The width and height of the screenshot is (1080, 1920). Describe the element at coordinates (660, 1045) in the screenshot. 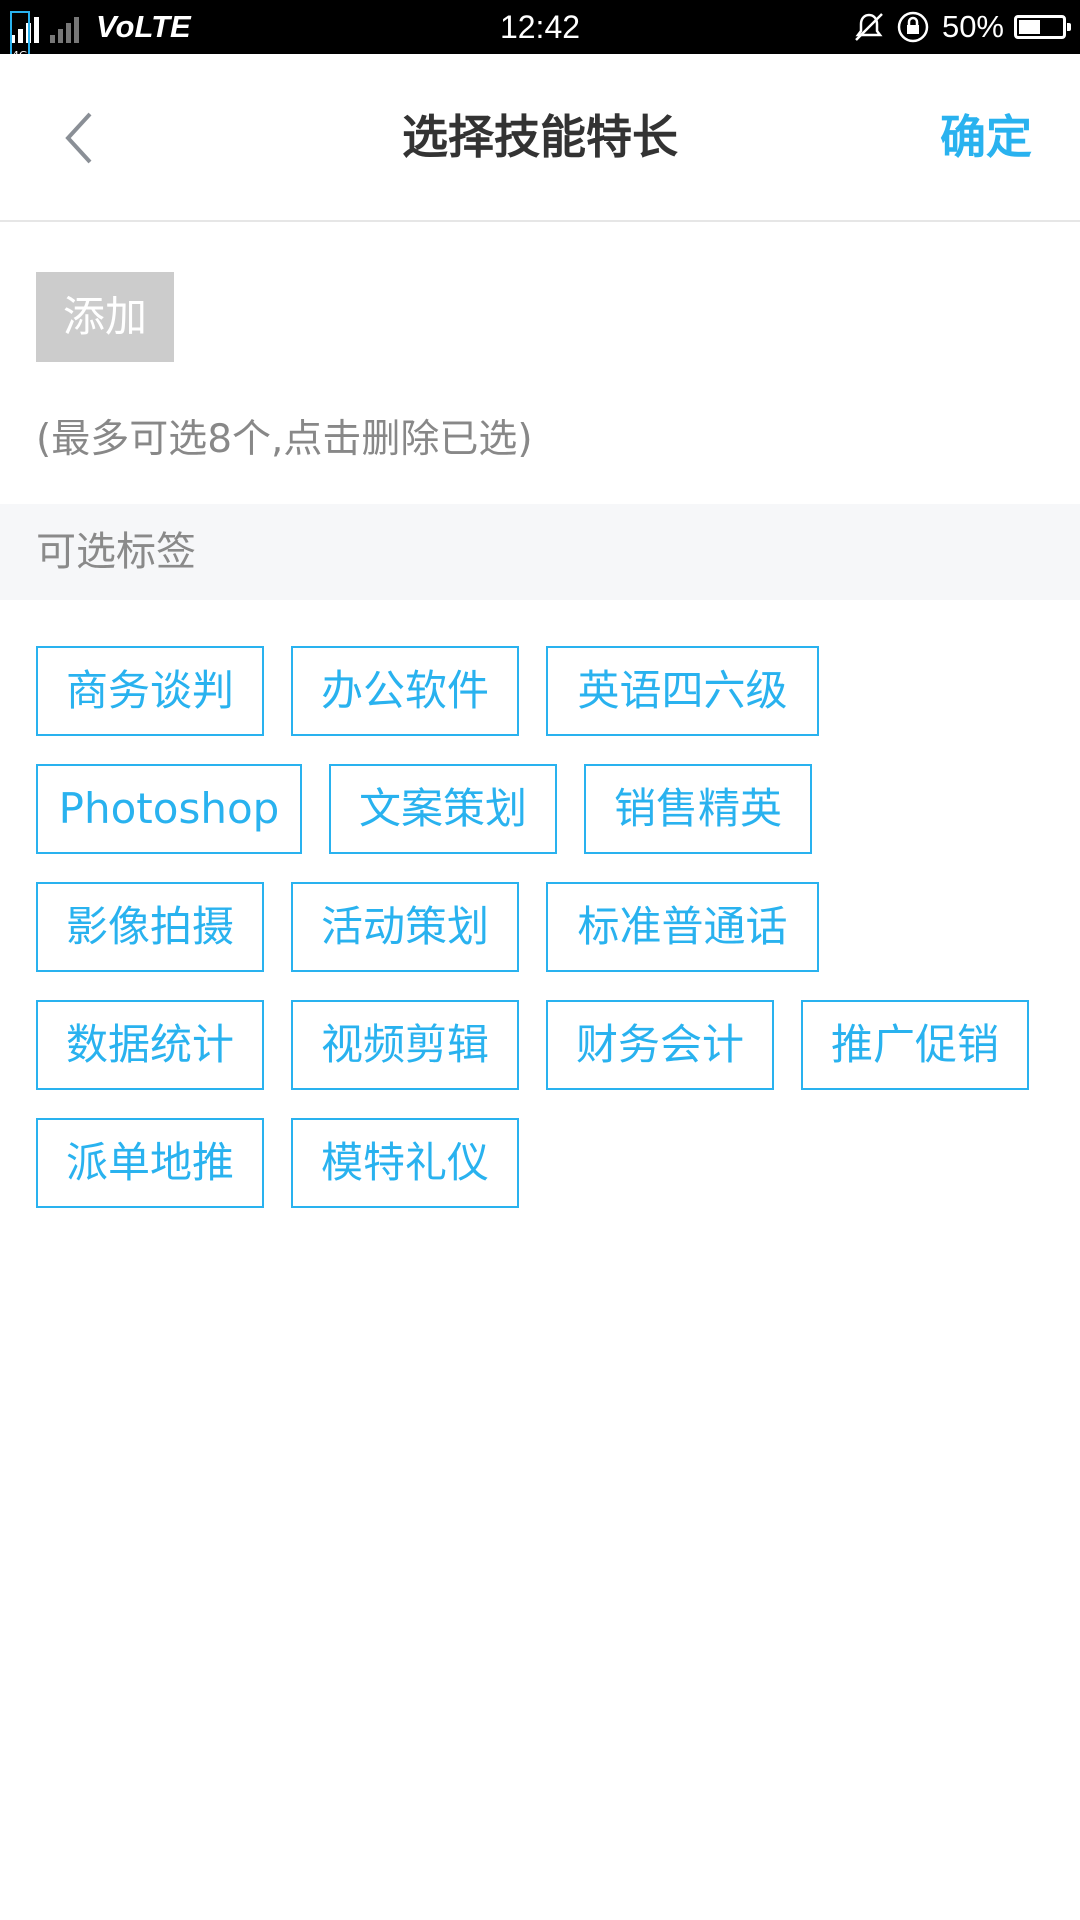

I see `tag-item: 财务会计` at that location.